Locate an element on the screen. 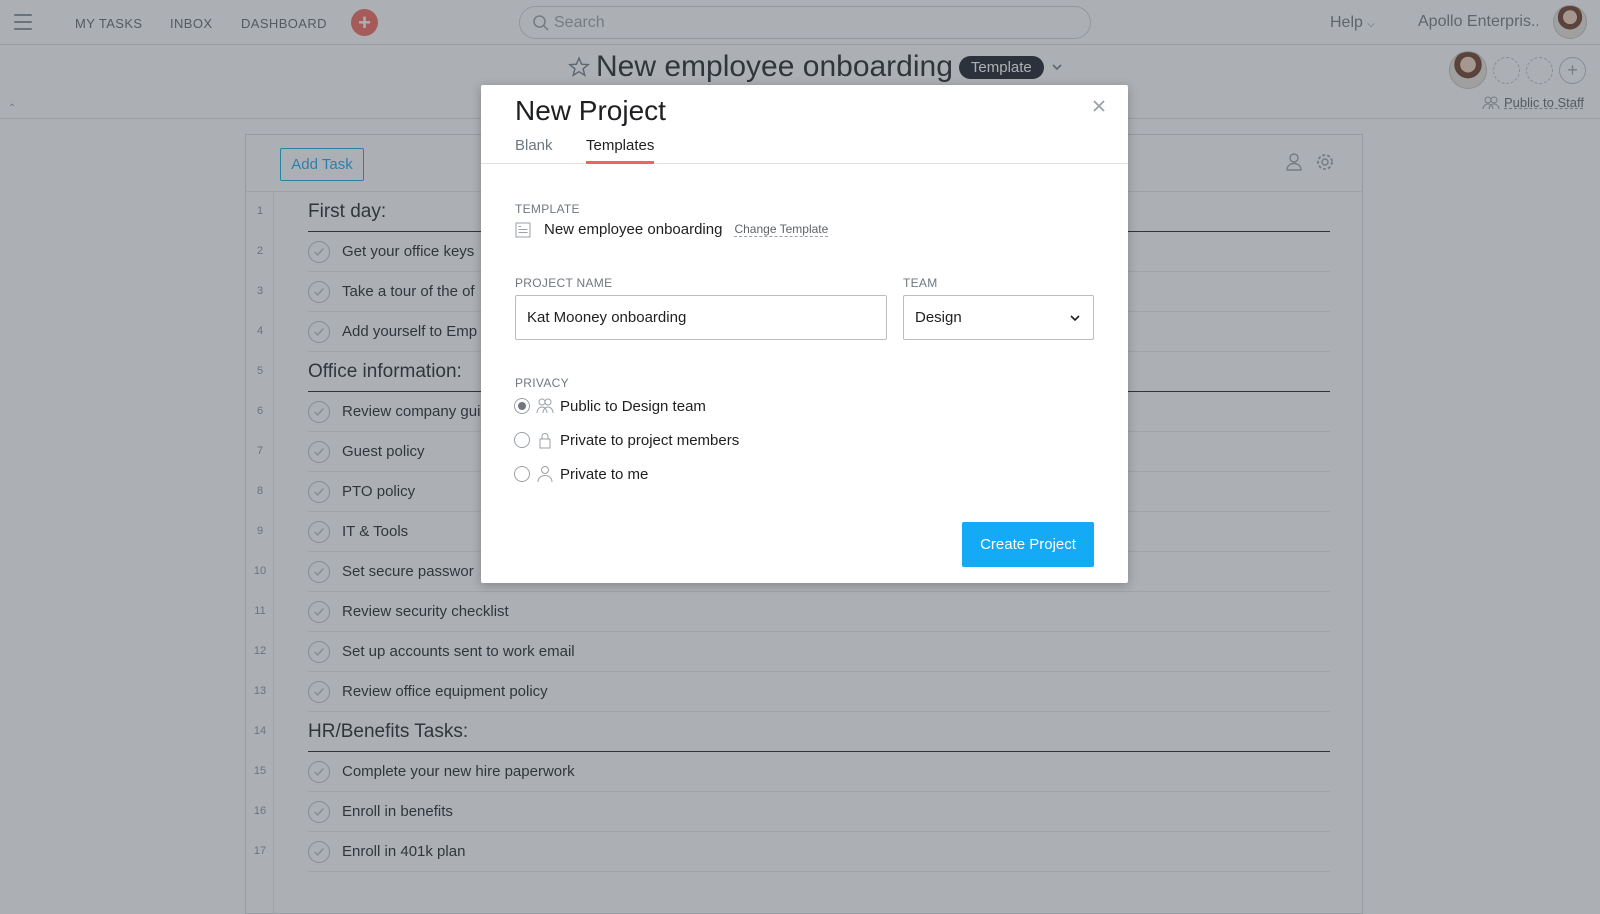 The height and width of the screenshot is (914, 1600). privacy-option-label: Public to Design team is located at coordinates (633, 406).